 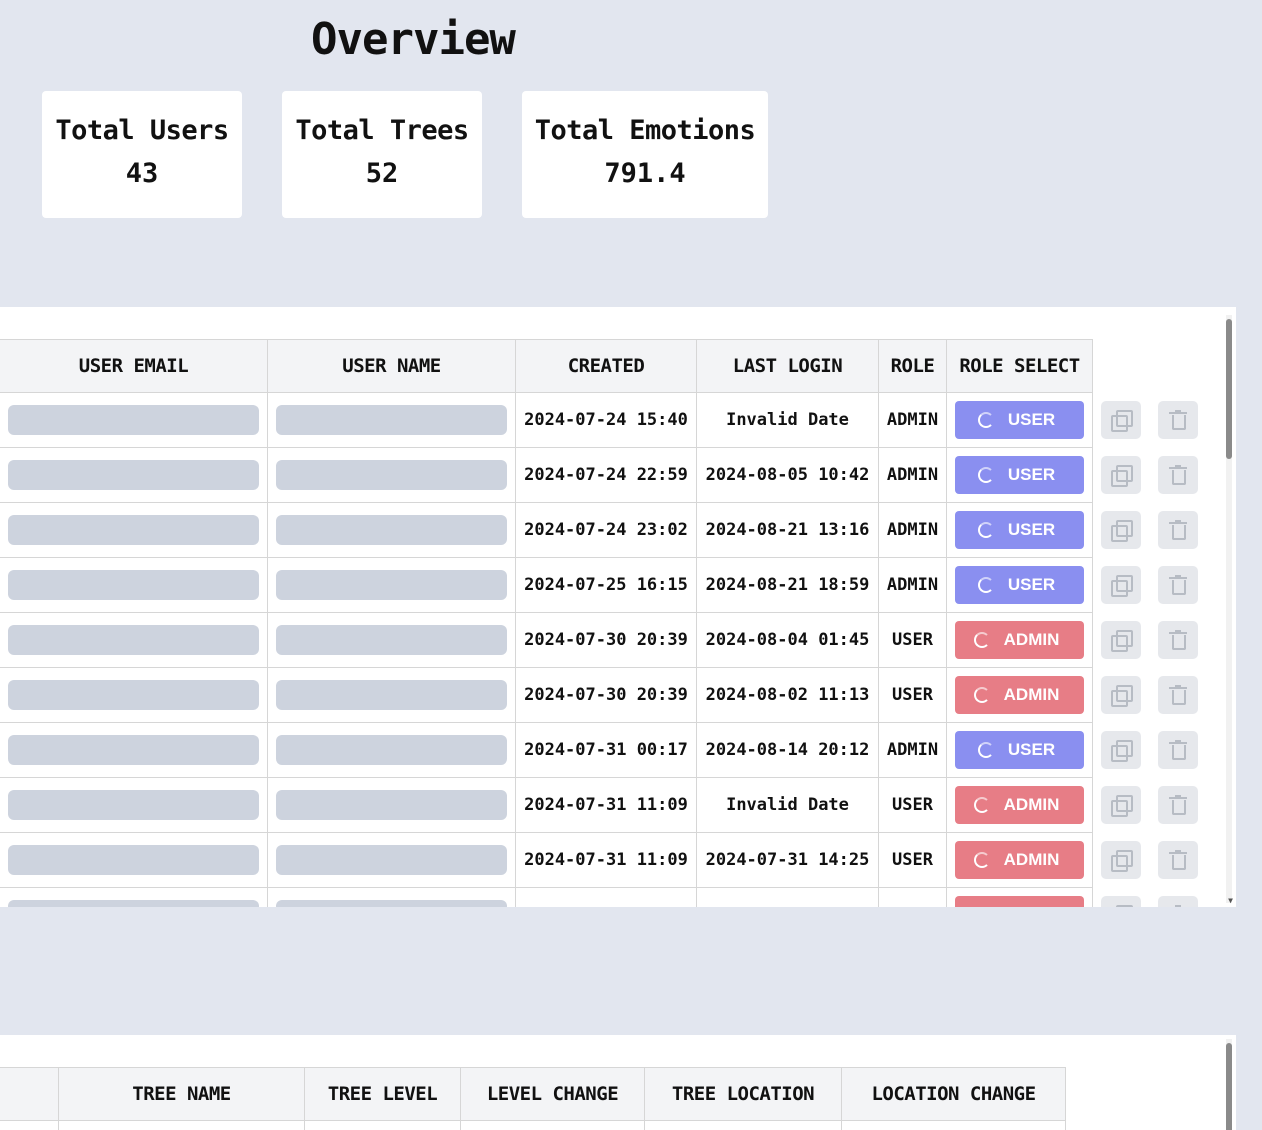 What do you see at coordinates (912, 897) in the screenshot?
I see `role-cell` at bounding box center [912, 897].